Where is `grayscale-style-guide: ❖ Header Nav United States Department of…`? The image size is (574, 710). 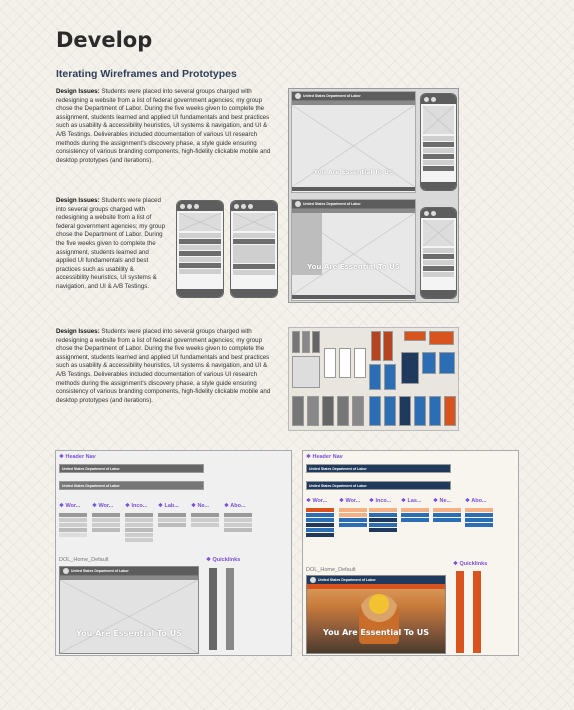
grayscale-style-guide: ❖ Header Nav United States Department of… is located at coordinates (173, 553).